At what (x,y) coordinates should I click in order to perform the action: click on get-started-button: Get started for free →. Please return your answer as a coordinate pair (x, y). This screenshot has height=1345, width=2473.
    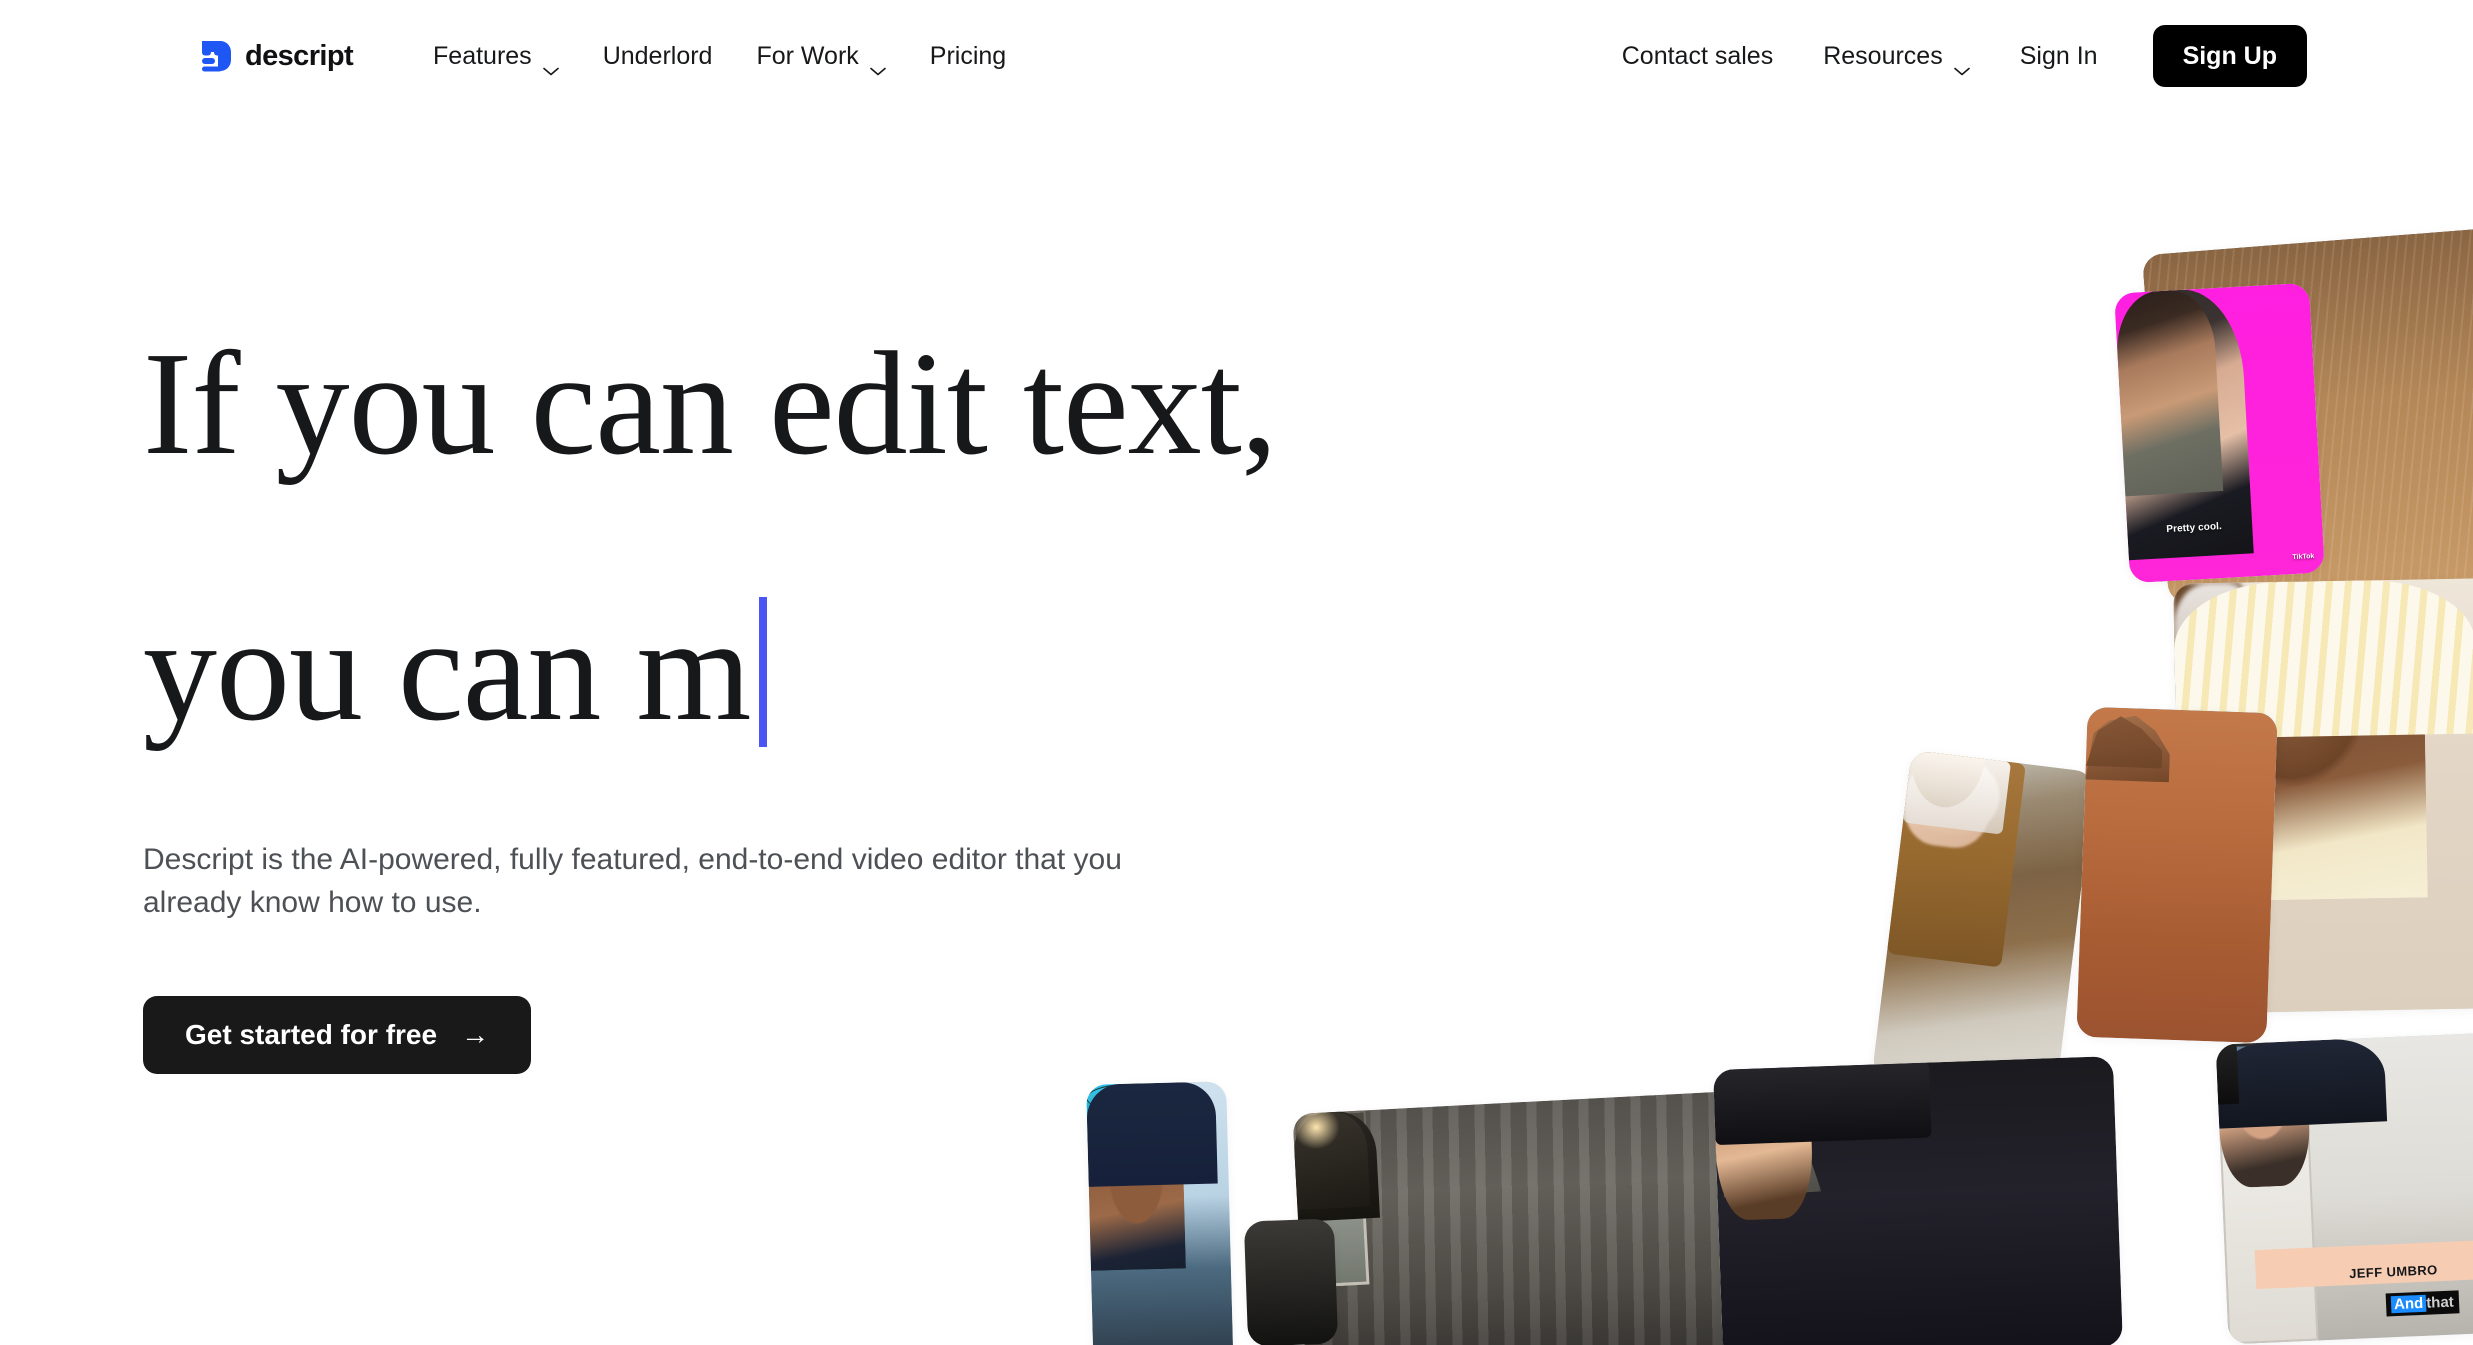
    Looking at the image, I should click on (337, 1035).